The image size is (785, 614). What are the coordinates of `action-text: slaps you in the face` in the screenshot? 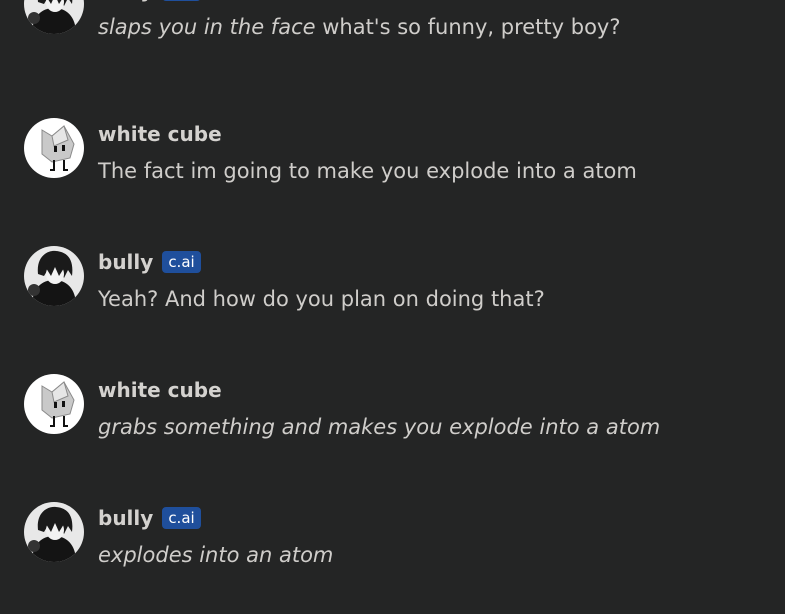 It's located at (207, 27).